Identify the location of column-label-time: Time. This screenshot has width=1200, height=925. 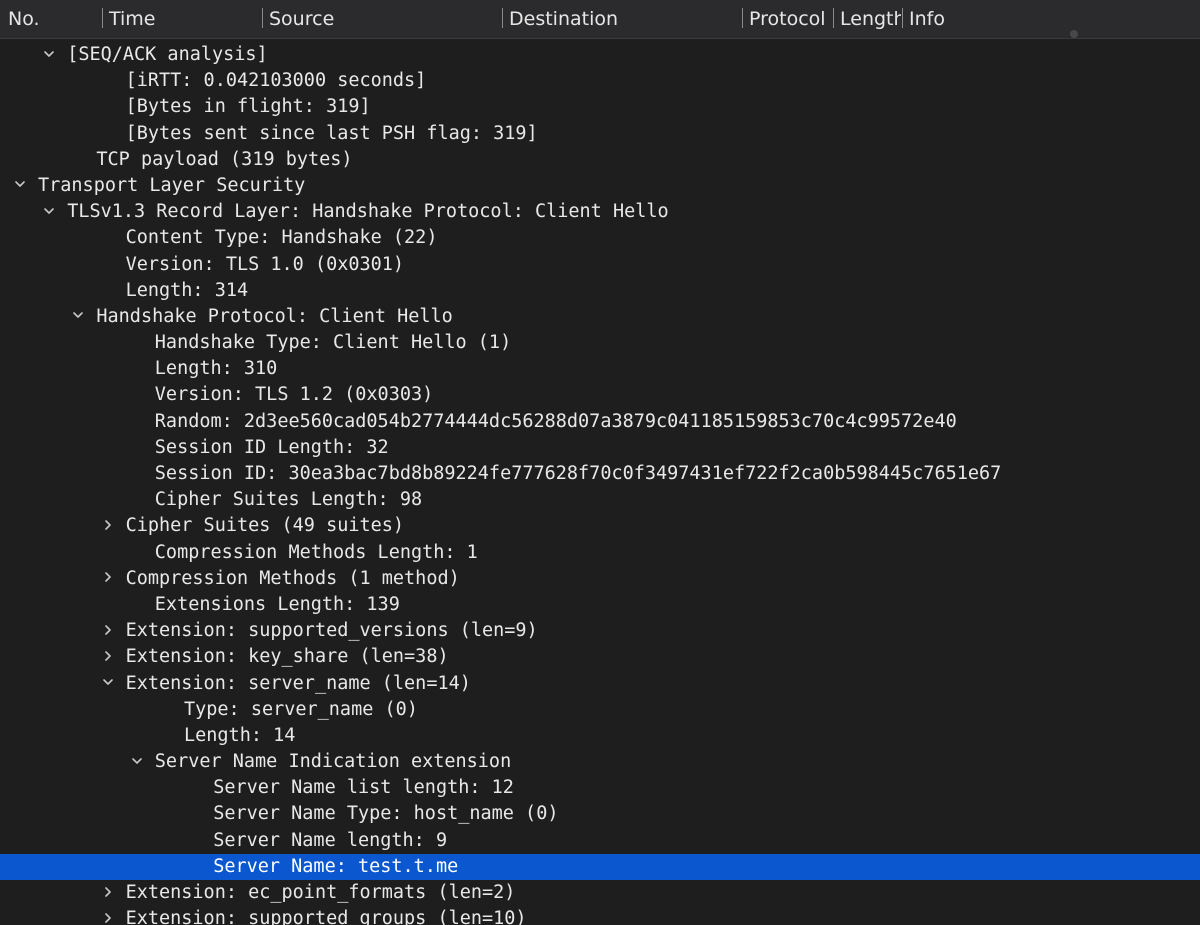
(132, 19).